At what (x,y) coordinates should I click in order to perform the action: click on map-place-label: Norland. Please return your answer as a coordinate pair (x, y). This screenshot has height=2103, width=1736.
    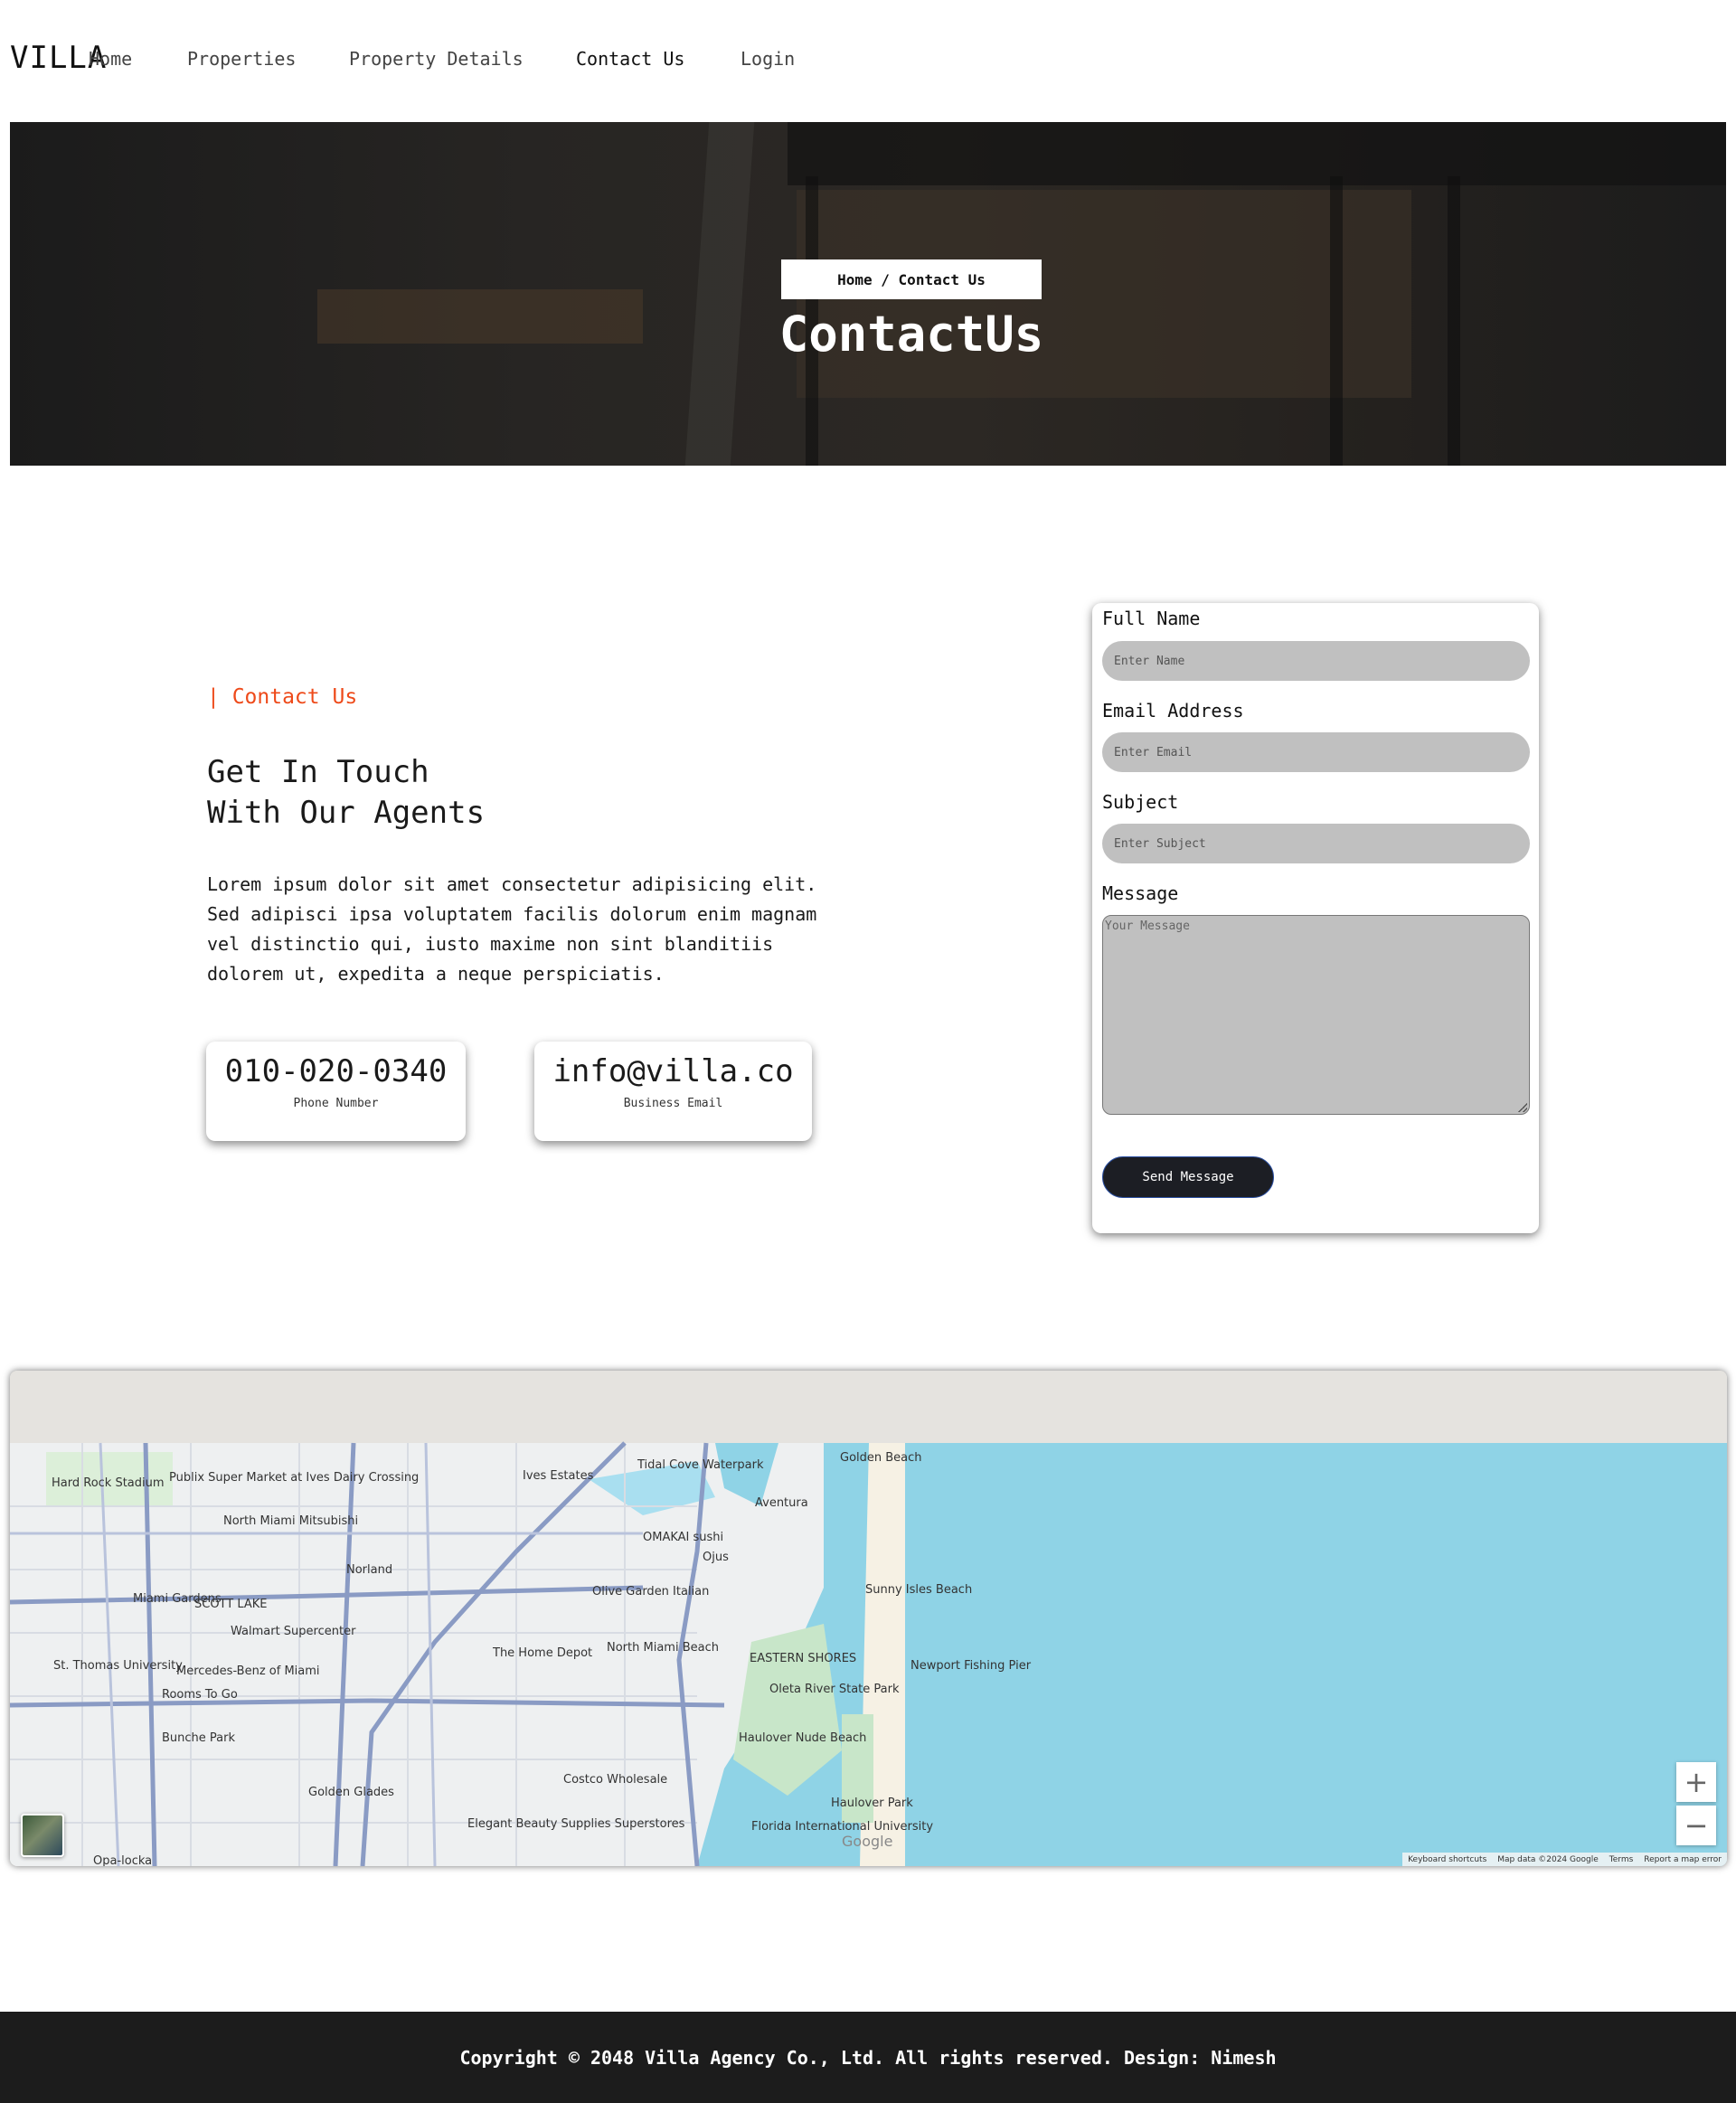
    Looking at the image, I should click on (369, 1570).